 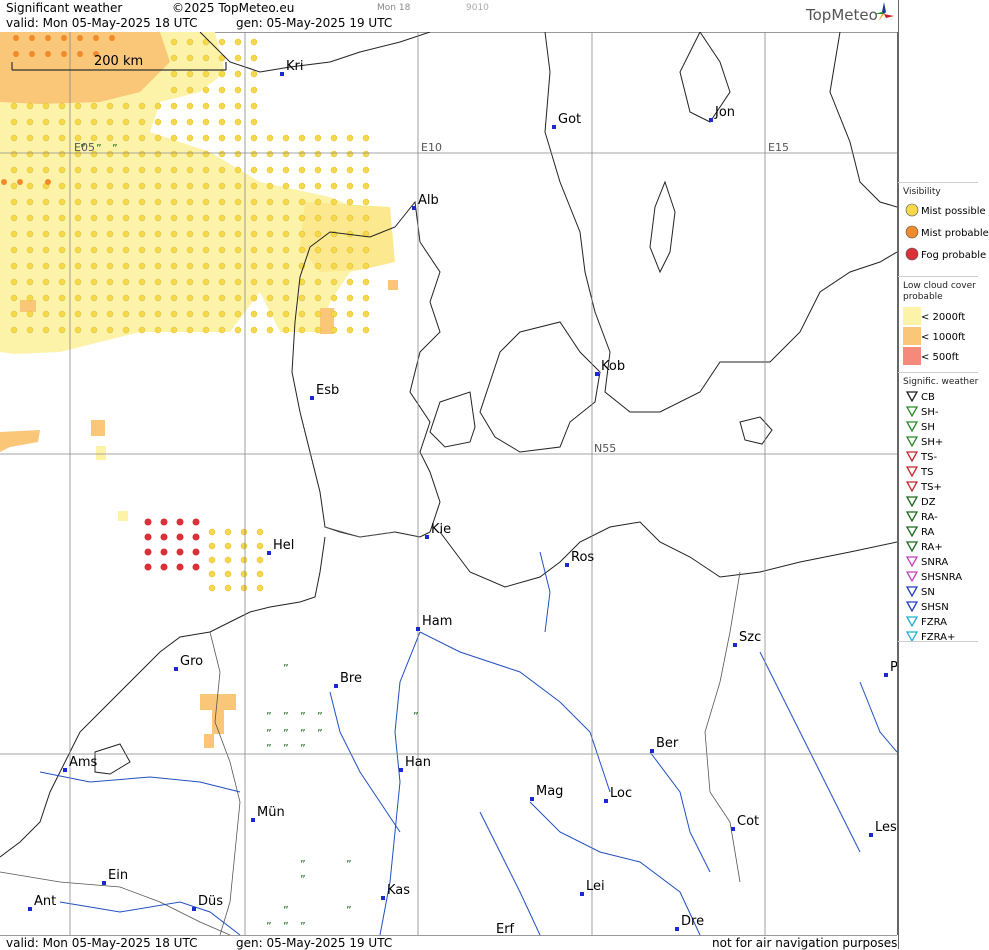 I want to click on rain-light-icon, so click(x=912, y=517).